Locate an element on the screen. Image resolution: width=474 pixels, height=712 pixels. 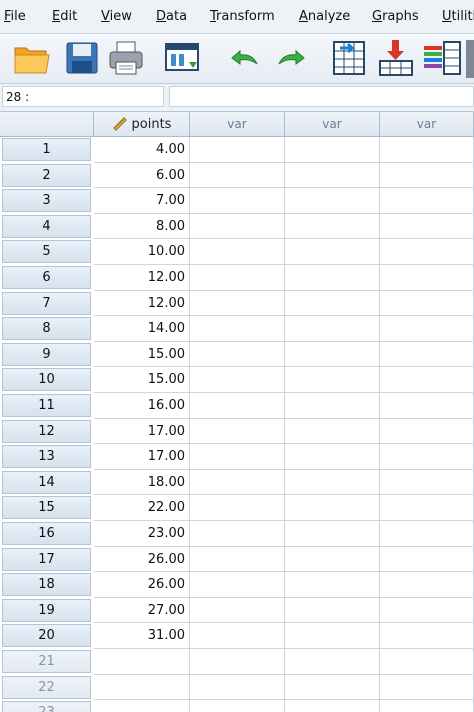
column-header-points: points is located at coordinates (142, 124).